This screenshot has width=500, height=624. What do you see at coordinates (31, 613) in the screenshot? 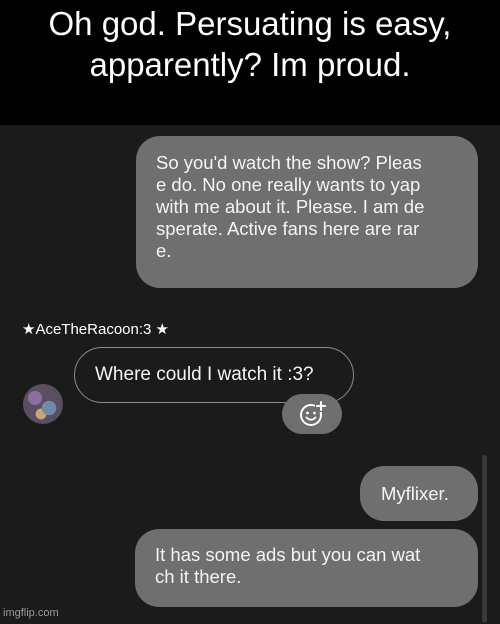
I see `watermark: imgflip.com` at bounding box center [31, 613].